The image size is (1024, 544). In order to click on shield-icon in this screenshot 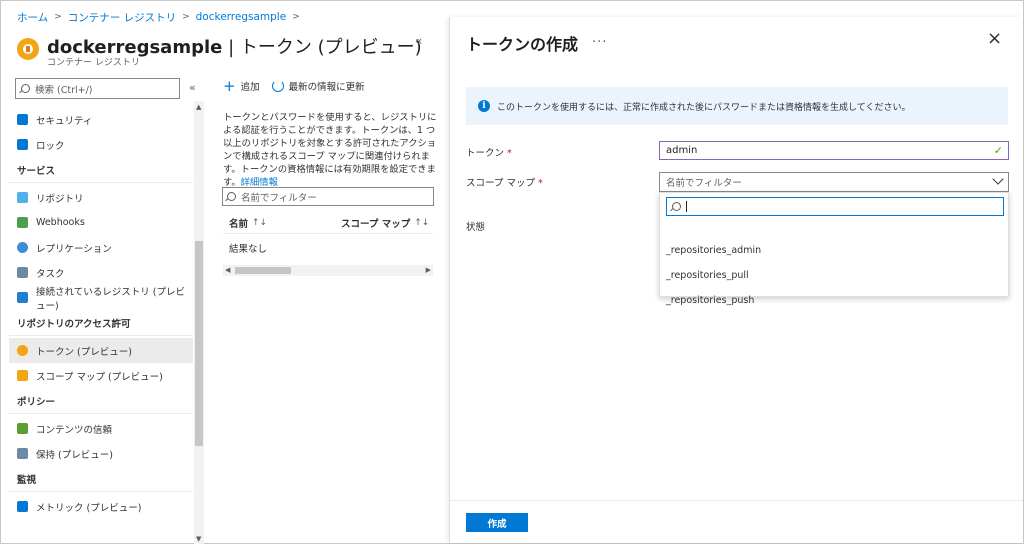, I will do `click(22, 119)`.